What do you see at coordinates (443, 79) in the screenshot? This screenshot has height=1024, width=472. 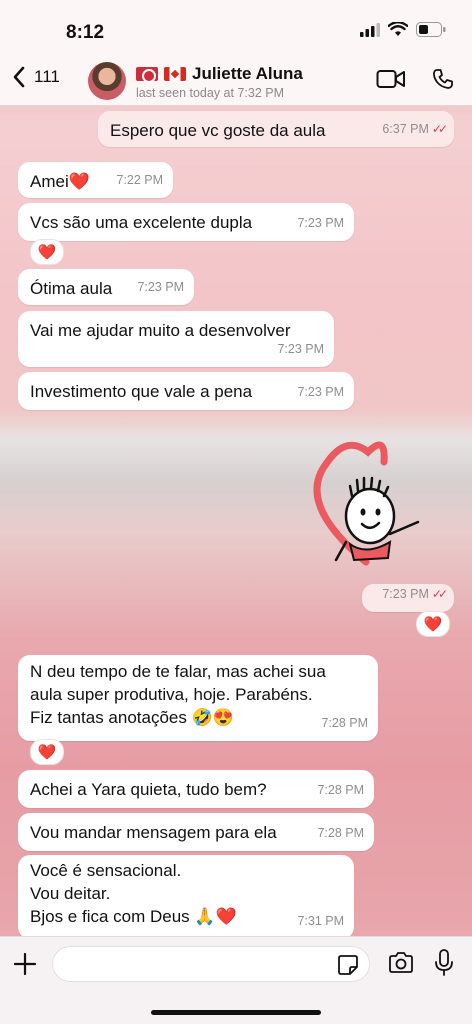 I see `phone-icon` at bounding box center [443, 79].